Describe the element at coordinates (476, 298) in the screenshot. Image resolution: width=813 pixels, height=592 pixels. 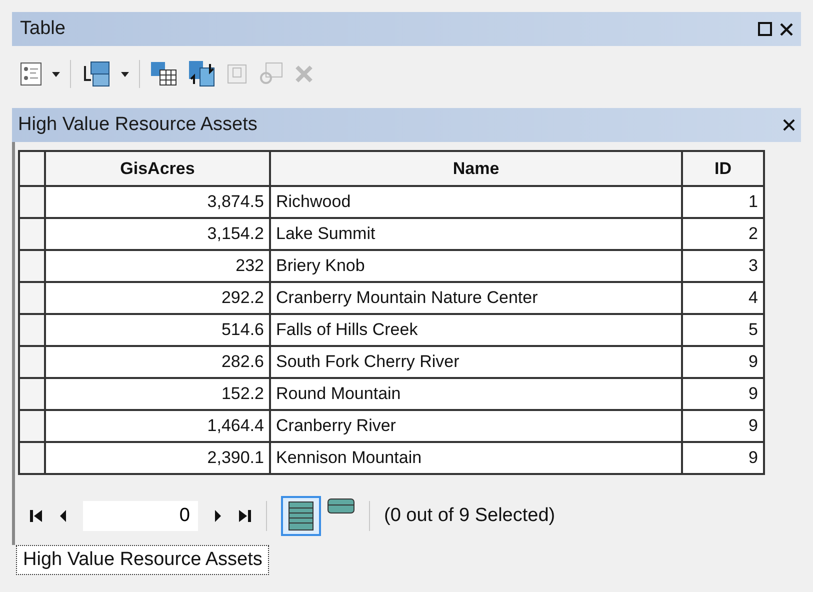
I see `table-cell: Cranberry Mountain Nature Center` at that location.